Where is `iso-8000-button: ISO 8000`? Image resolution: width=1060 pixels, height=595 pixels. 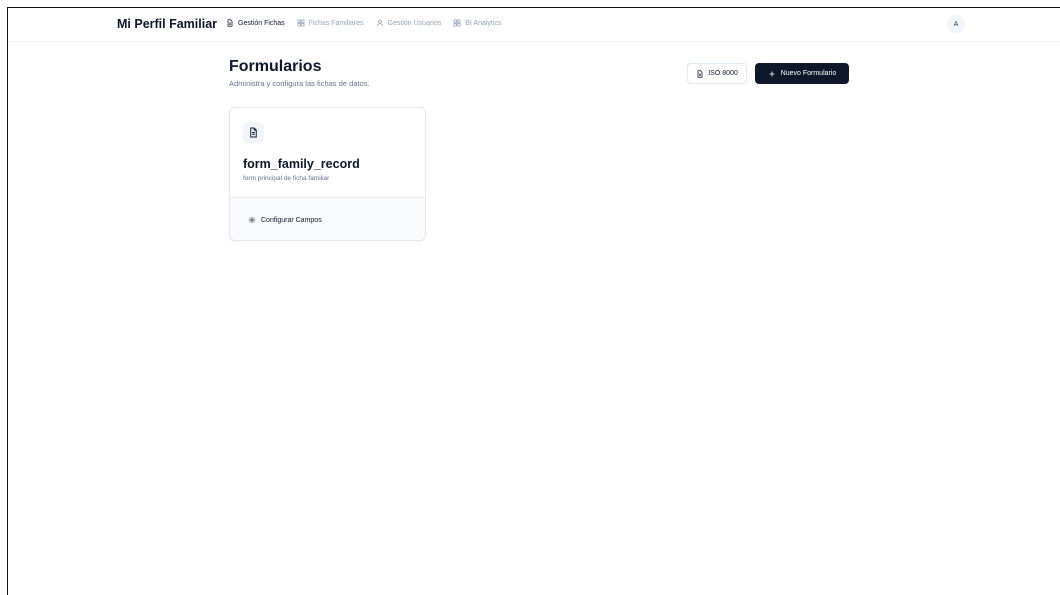 iso-8000-button: ISO 8000 is located at coordinates (717, 73).